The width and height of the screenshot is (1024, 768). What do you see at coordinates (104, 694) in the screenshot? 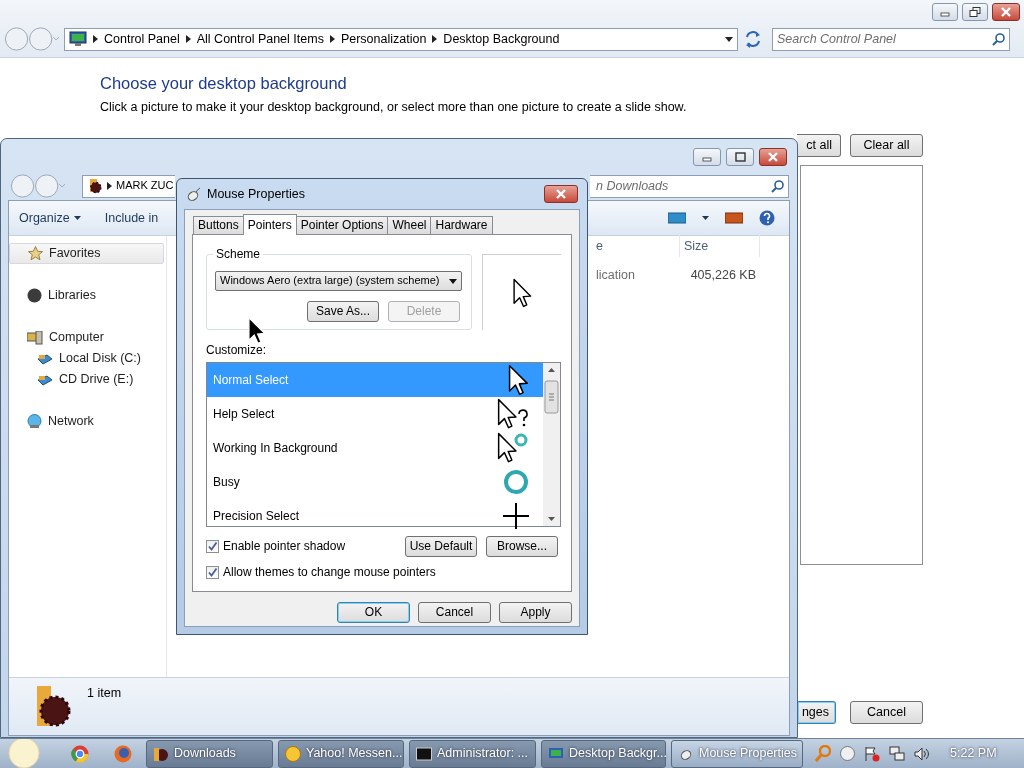
I see `item-count: 1 item` at bounding box center [104, 694].